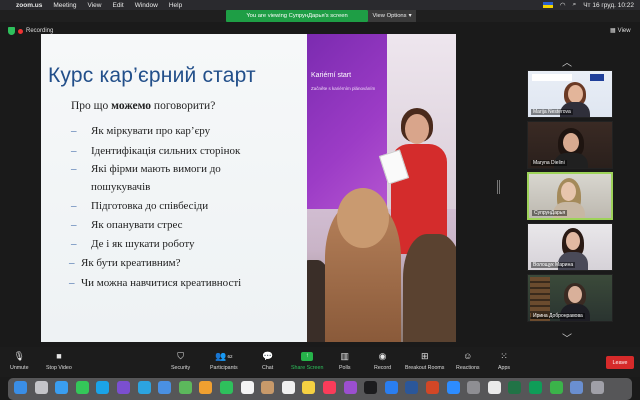 This screenshot has width=640, height=400. I want to click on participant-name: Волощук Марина, so click(553, 265).